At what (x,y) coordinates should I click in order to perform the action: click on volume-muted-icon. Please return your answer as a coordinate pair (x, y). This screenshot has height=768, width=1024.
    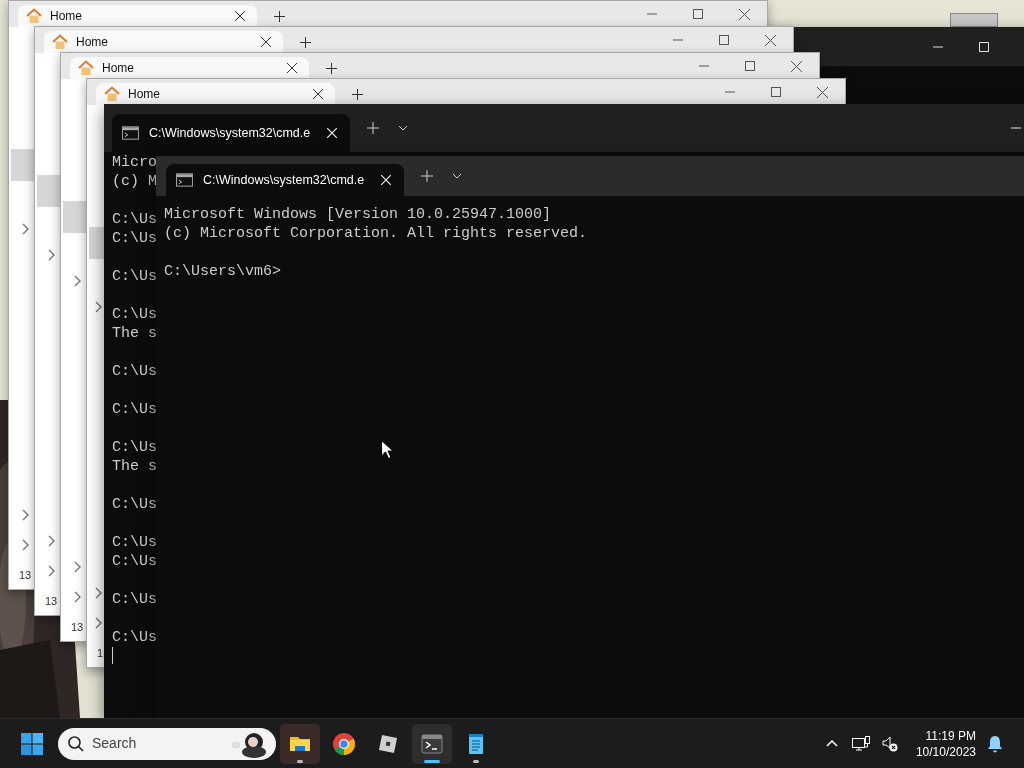
    Looking at the image, I should click on (889, 743).